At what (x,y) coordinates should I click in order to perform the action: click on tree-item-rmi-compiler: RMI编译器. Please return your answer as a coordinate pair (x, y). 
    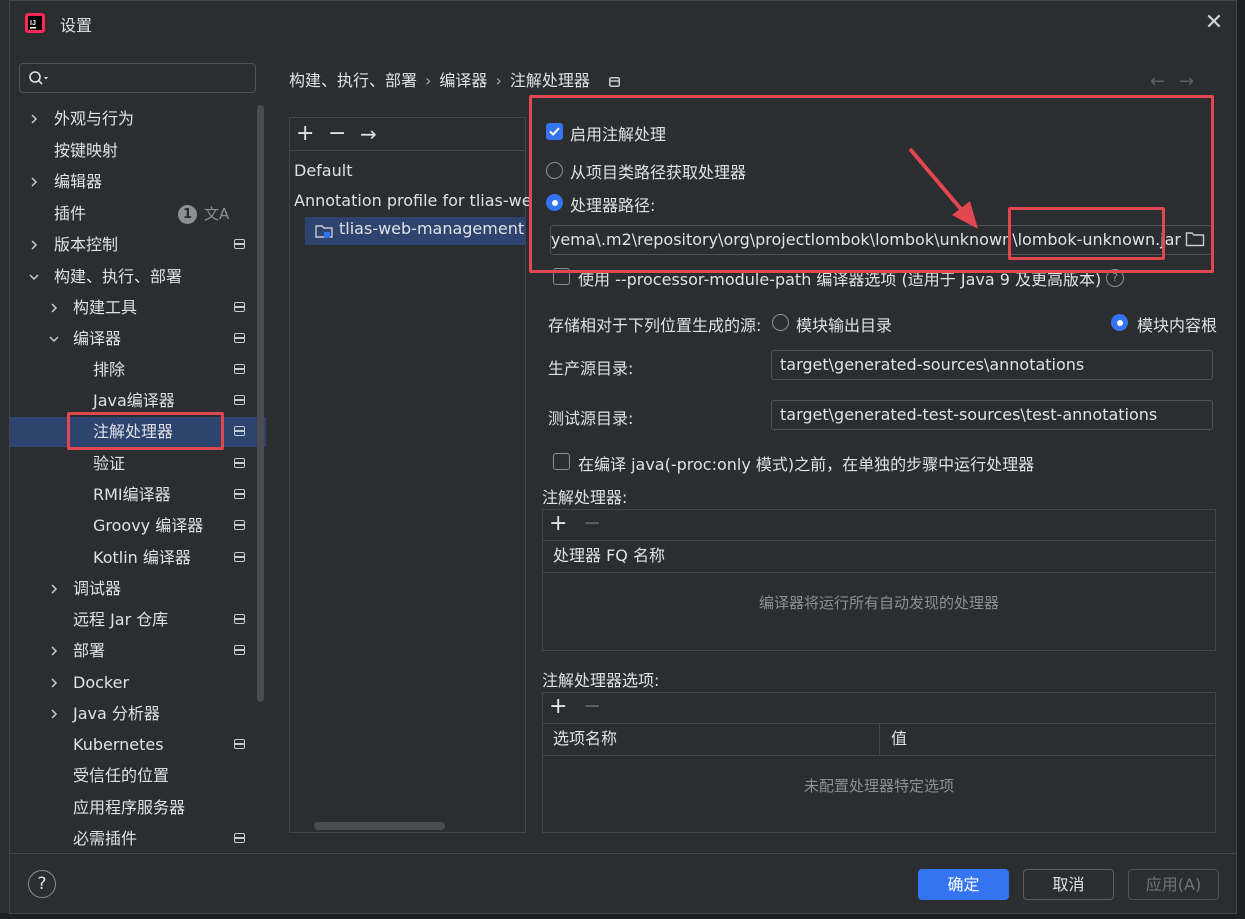
    Looking at the image, I should click on (138, 495).